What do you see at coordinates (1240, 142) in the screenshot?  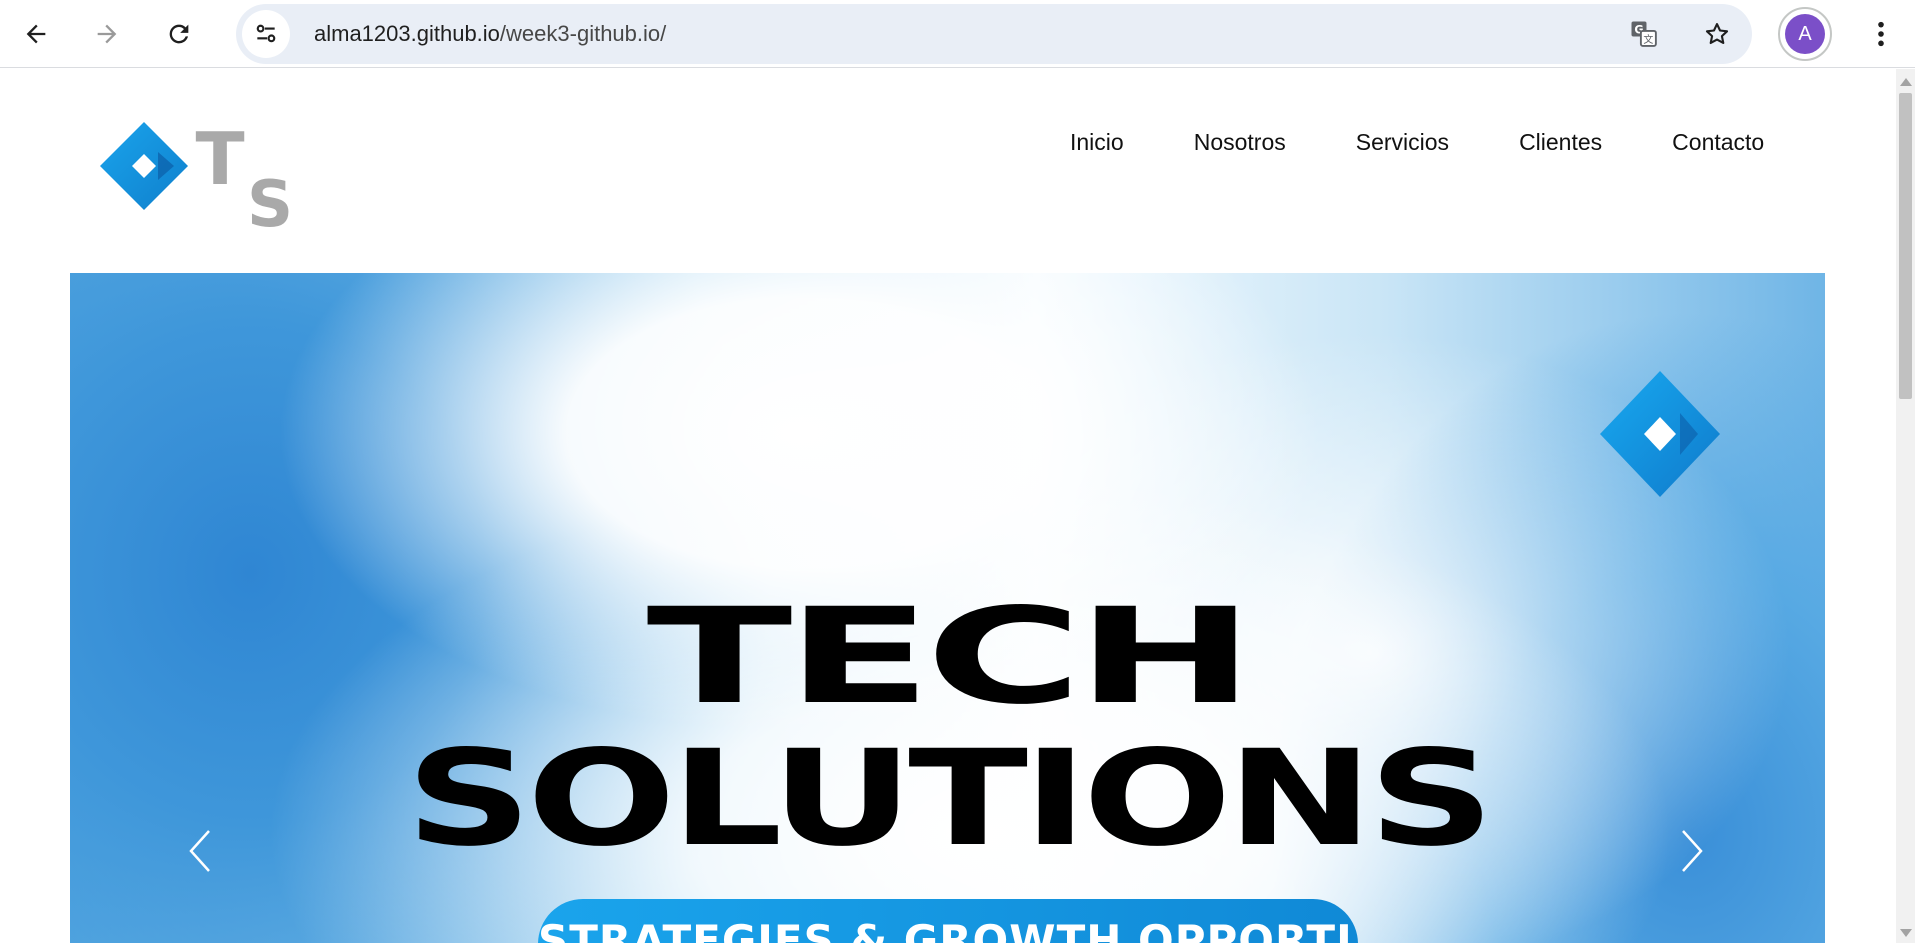 I see `nav-item-nosotros: Nosotros` at bounding box center [1240, 142].